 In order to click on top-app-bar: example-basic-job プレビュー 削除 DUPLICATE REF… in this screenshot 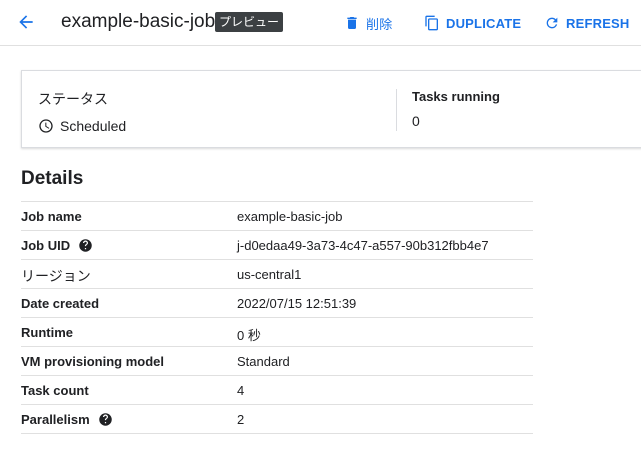, I will do `click(320, 23)`.